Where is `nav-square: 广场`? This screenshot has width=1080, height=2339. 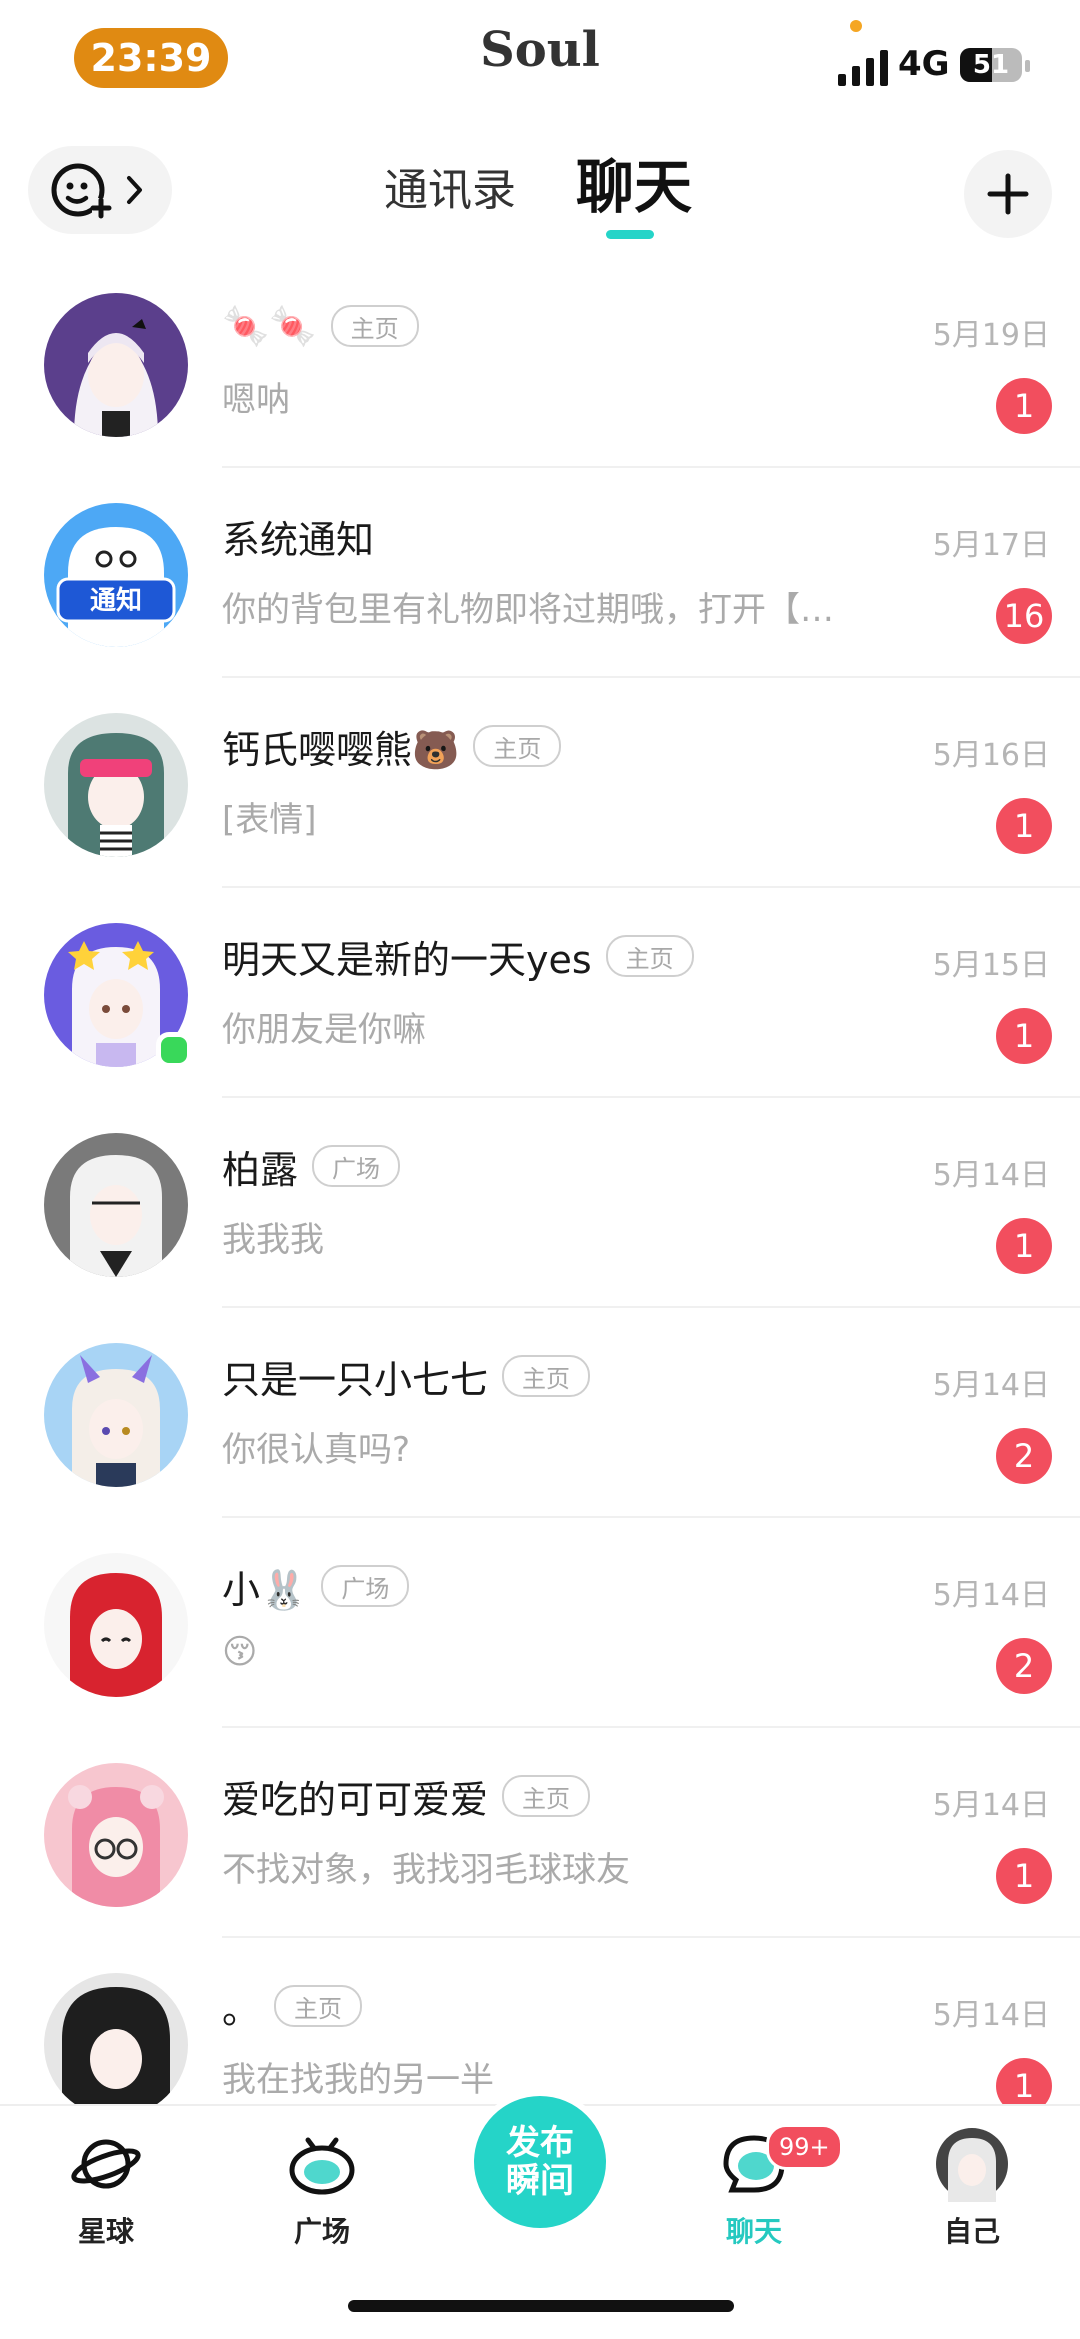 nav-square: 广场 is located at coordinates (322, 2188).